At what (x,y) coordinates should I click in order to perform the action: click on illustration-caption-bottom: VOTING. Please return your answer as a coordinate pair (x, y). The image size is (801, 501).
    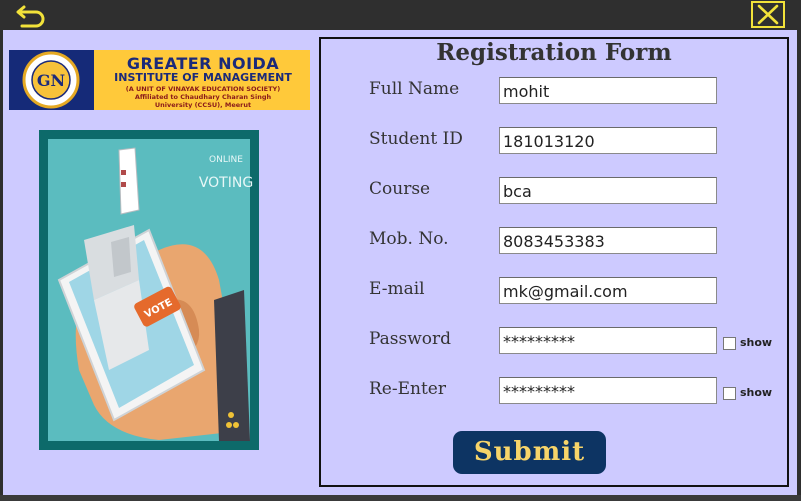
    Looking at the image, I should click on (226, 183).